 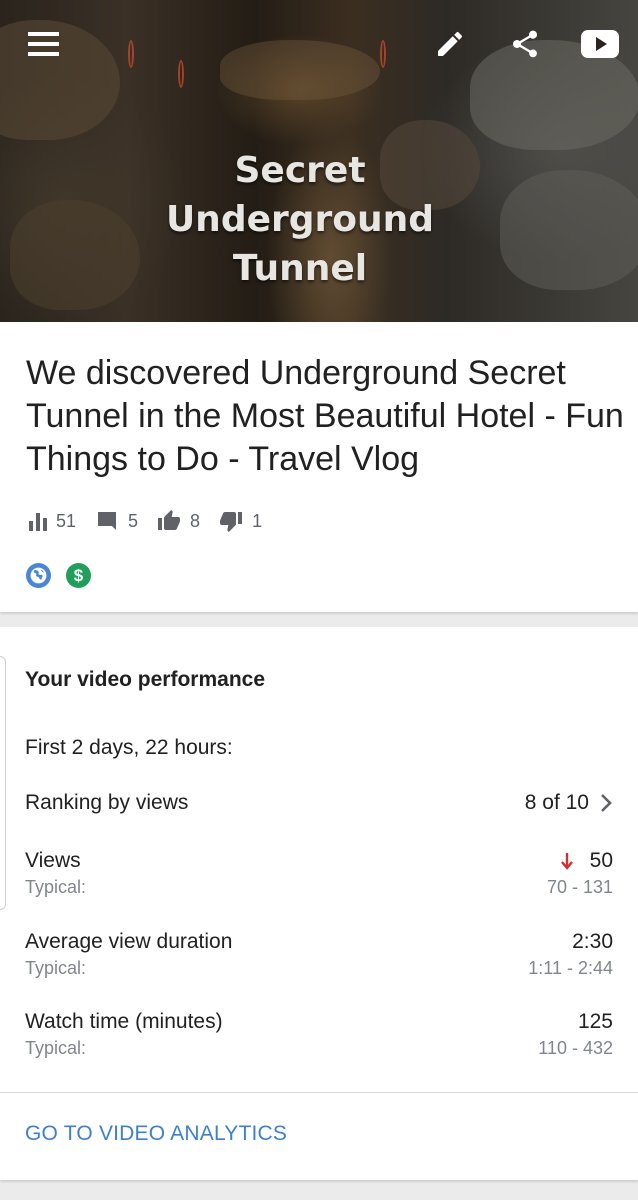 What do you see at coordinates (579, 887) in the screenshot?
I see `views-typical-range: 70 - 131` at bounding box center [579, 887].